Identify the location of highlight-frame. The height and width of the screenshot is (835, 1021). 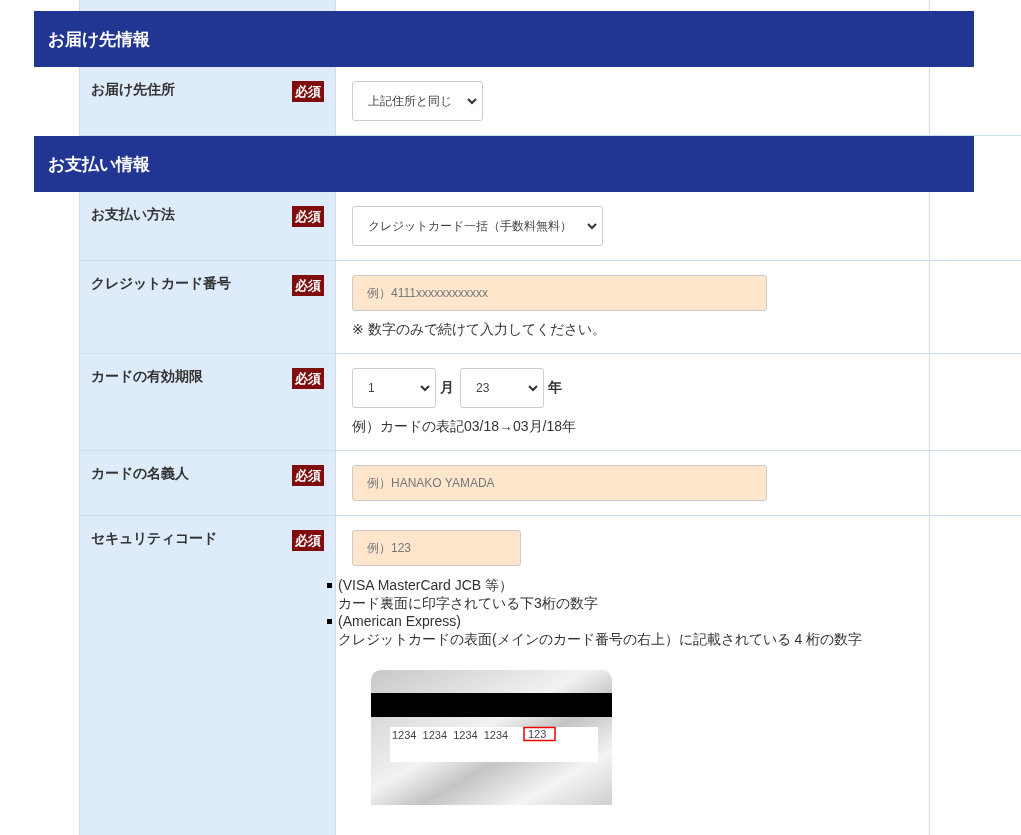
(539, 734).